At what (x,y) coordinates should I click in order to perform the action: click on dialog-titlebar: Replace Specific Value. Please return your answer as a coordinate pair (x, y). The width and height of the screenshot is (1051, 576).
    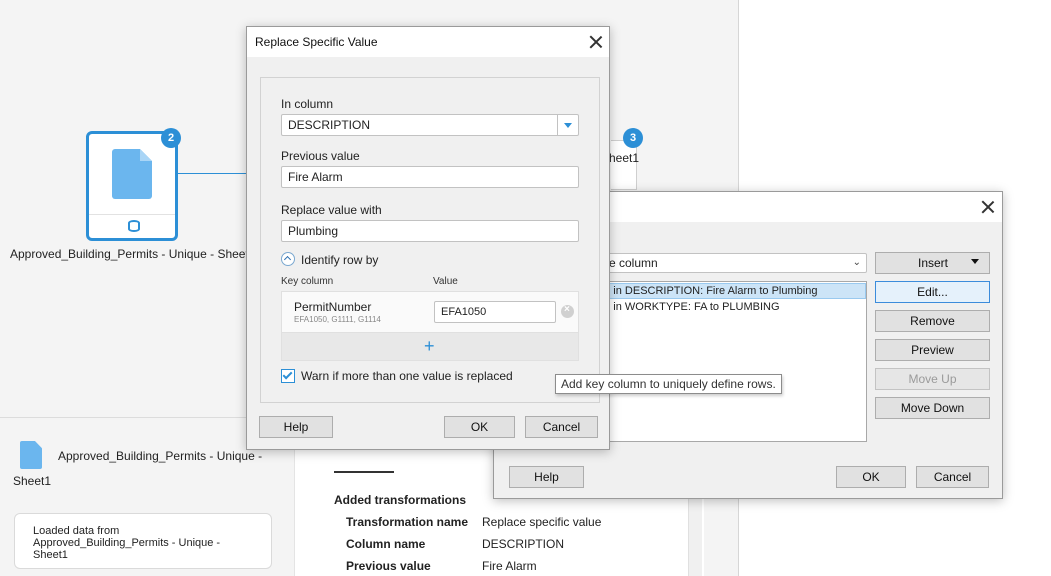
    Looking at the image, I should click on (428, 42).